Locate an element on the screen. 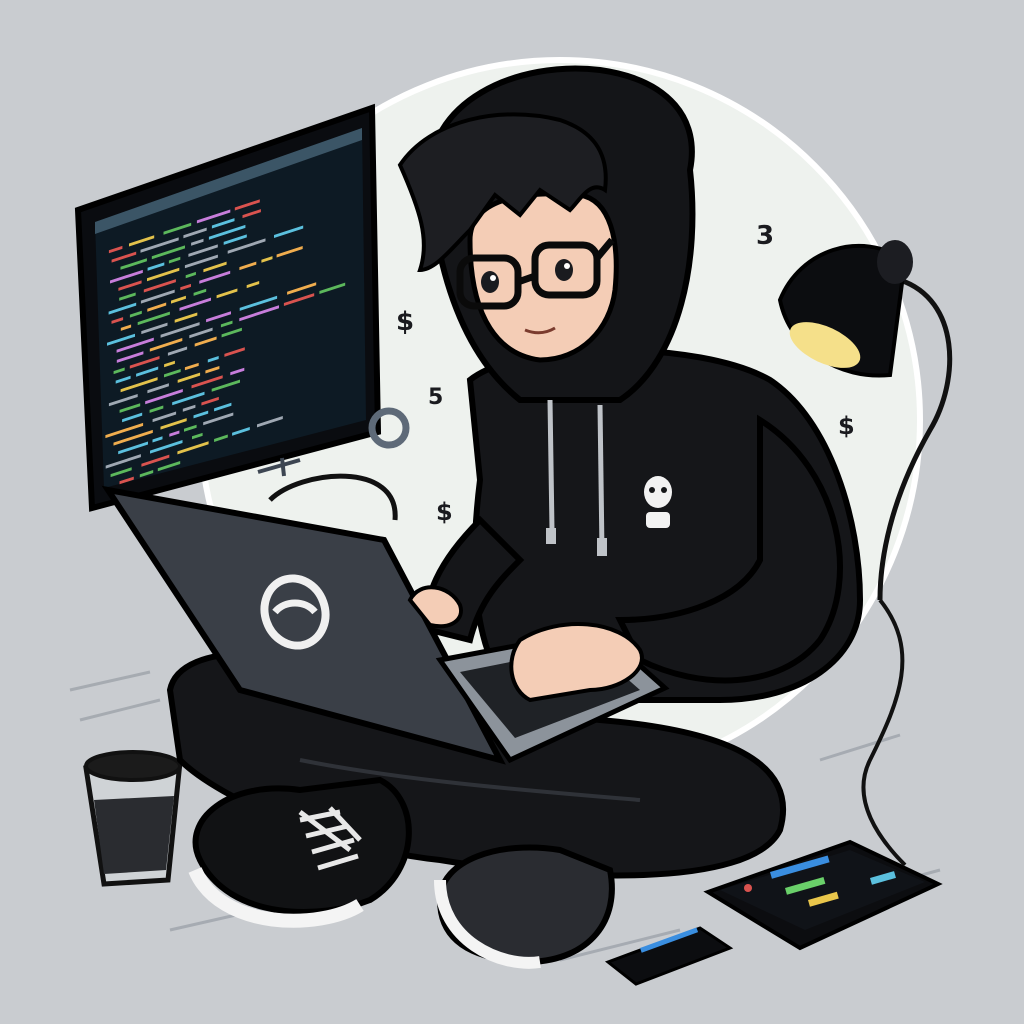  skull-logo is located at coordinates (658, 502).